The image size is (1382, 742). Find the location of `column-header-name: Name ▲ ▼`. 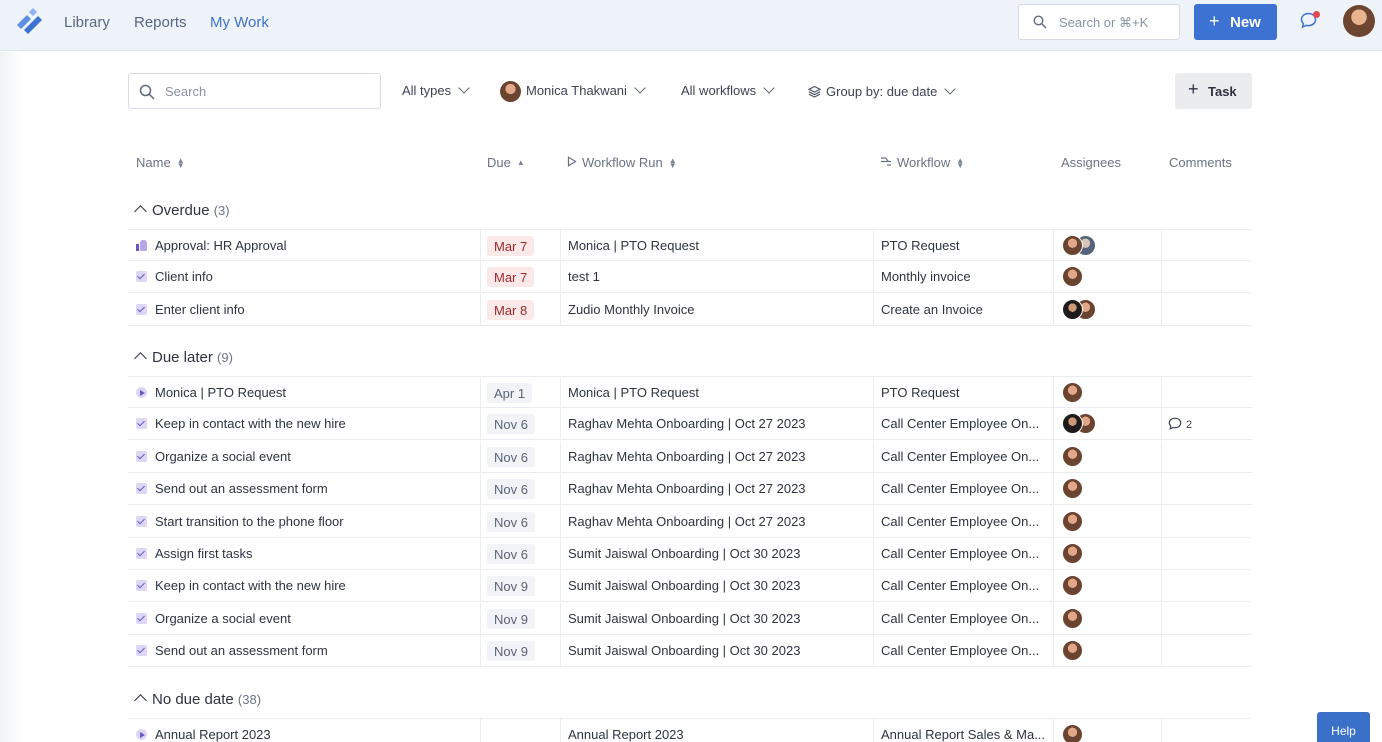

column-header-name: Name ▲ ▼ is located at coordinates (160, 162).